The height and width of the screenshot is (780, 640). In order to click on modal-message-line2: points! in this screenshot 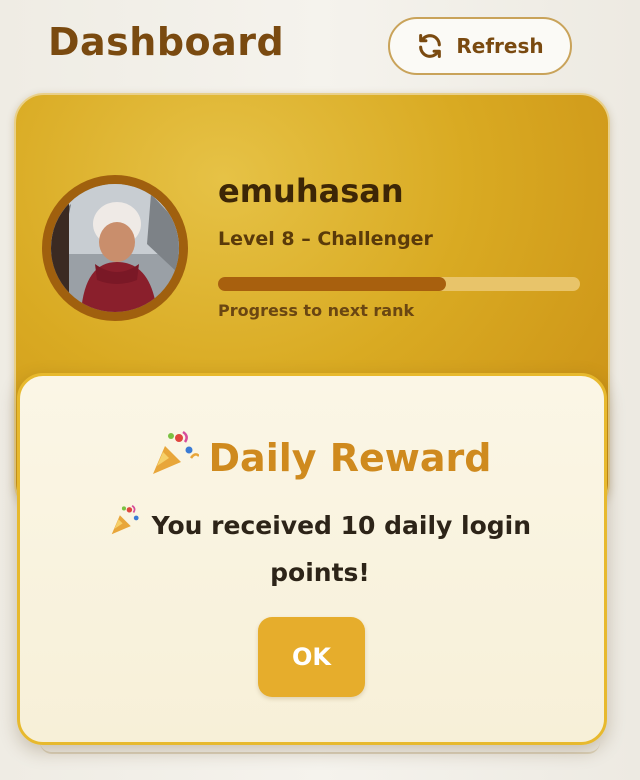, I will do `click(320, 572)`.